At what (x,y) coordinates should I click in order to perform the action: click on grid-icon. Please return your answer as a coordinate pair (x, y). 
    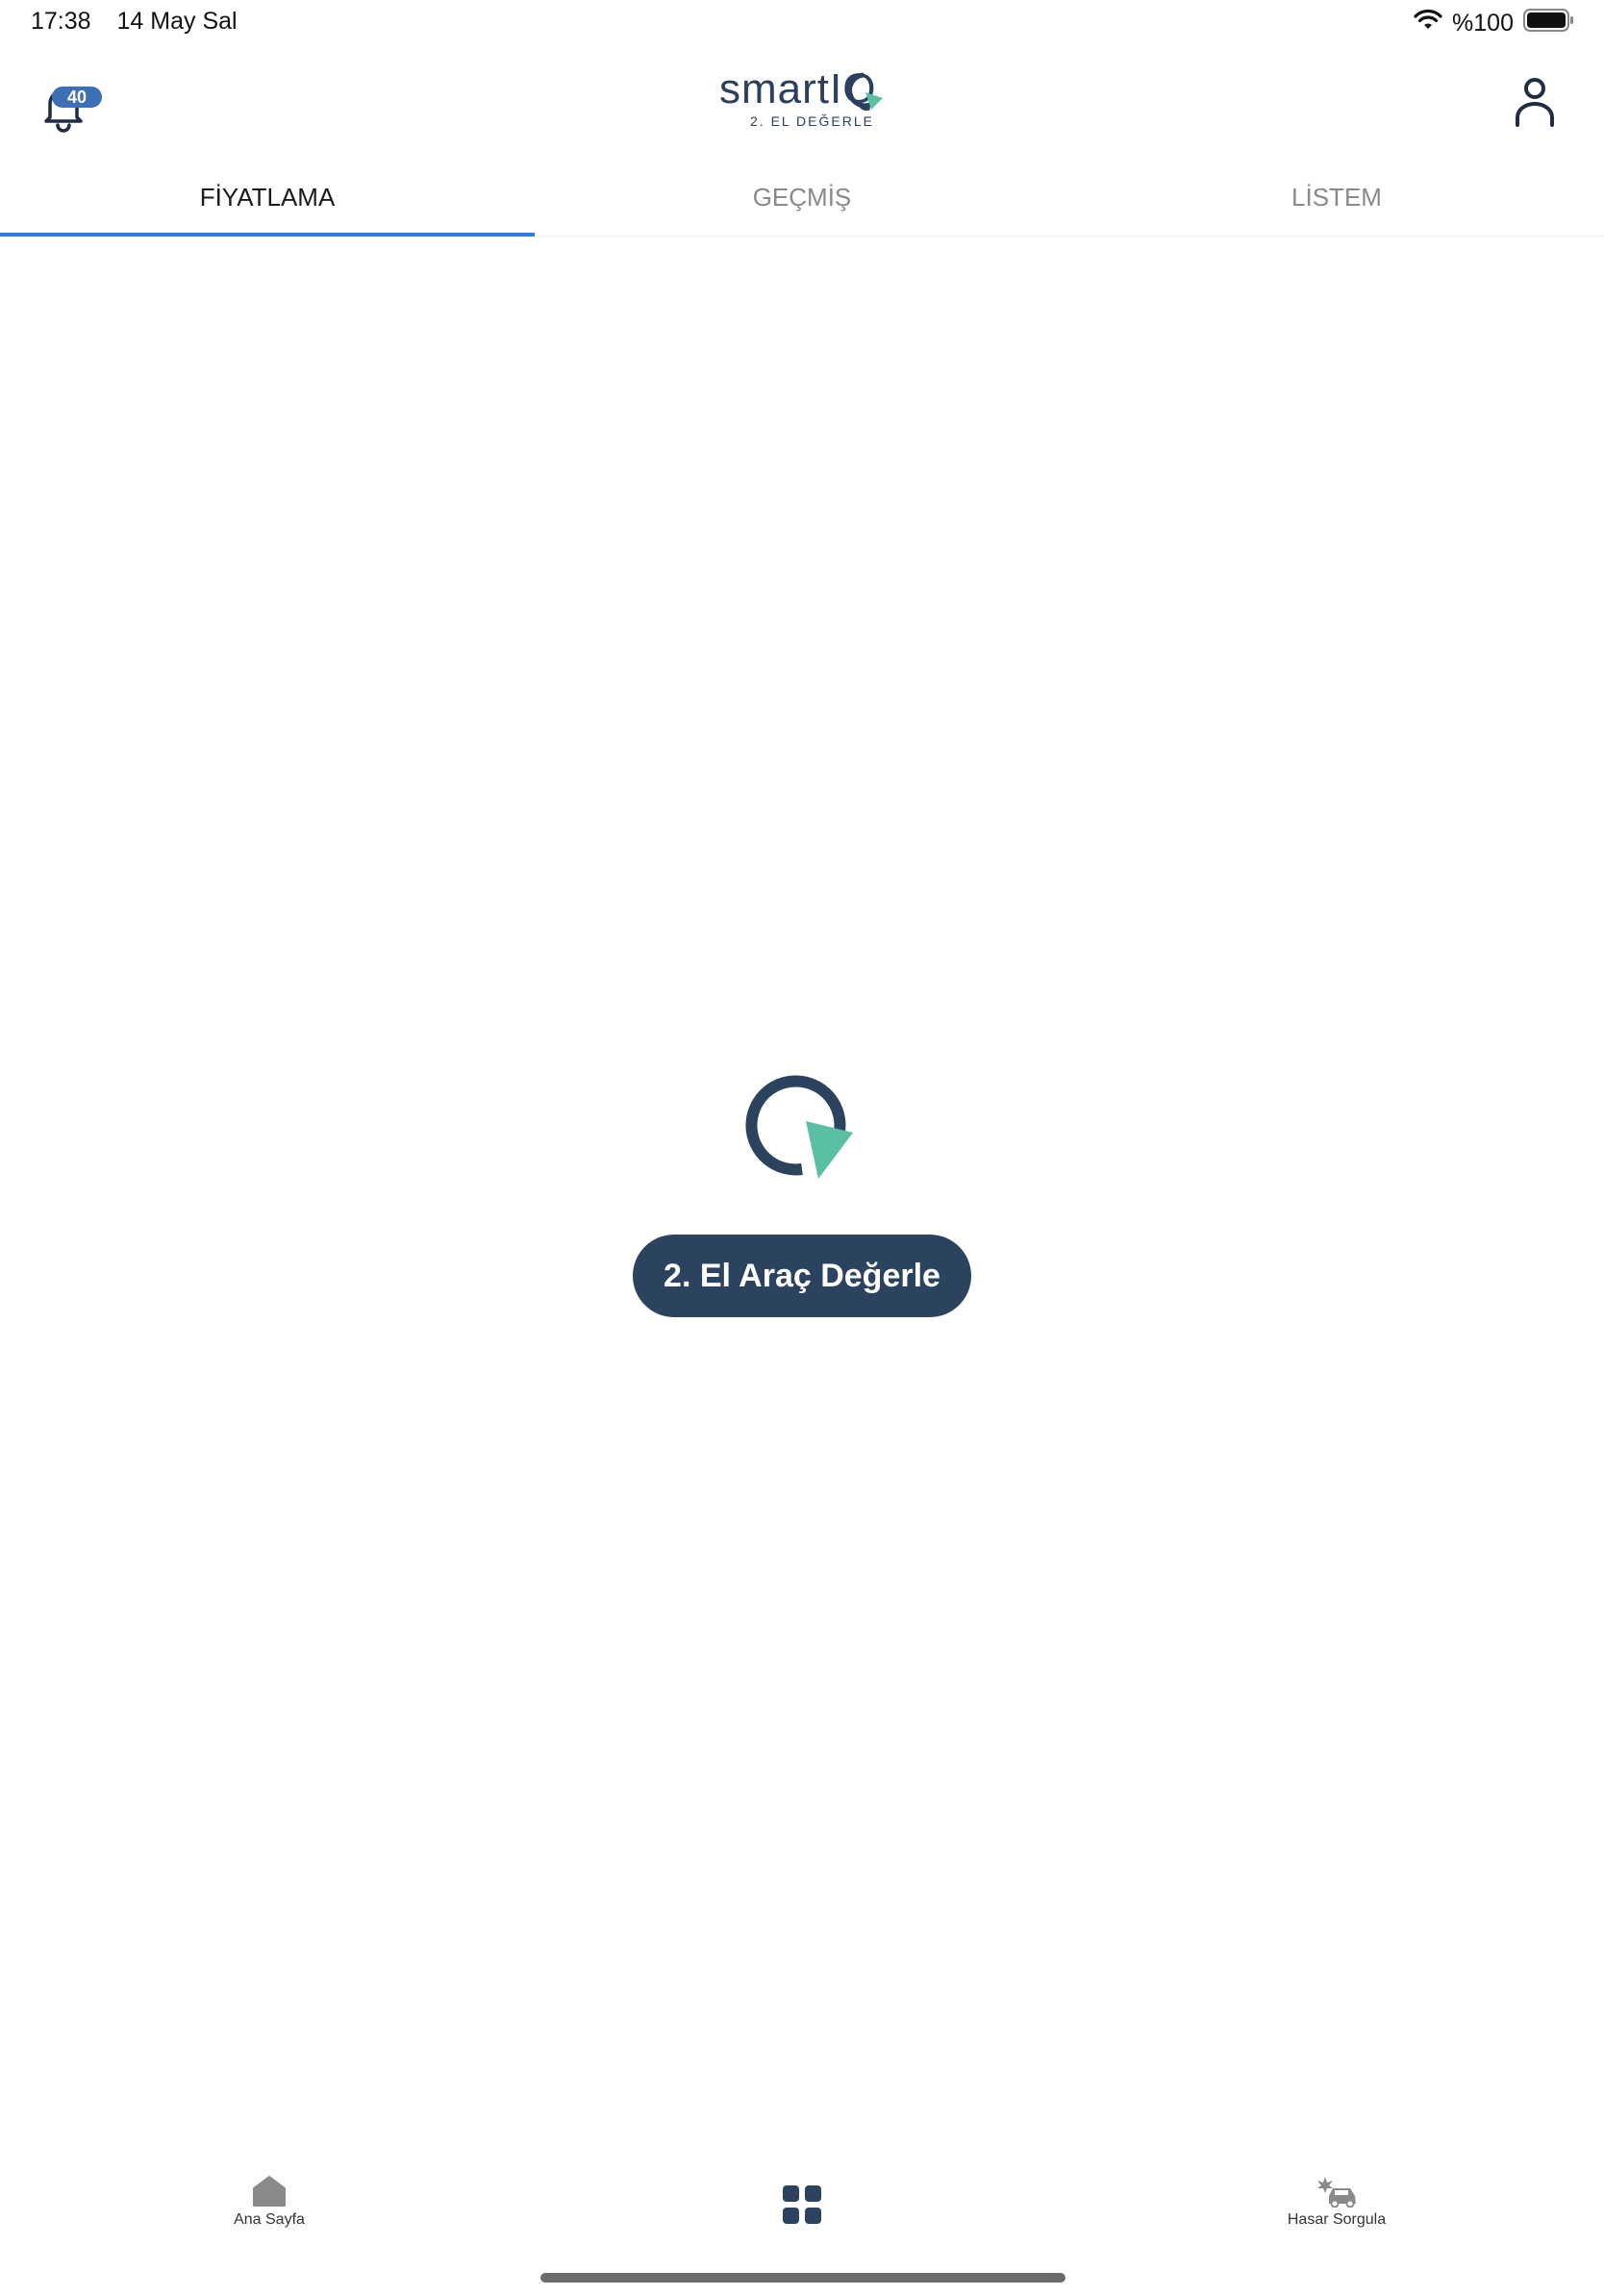
    Looking at the image, I should click on (802, 2204).